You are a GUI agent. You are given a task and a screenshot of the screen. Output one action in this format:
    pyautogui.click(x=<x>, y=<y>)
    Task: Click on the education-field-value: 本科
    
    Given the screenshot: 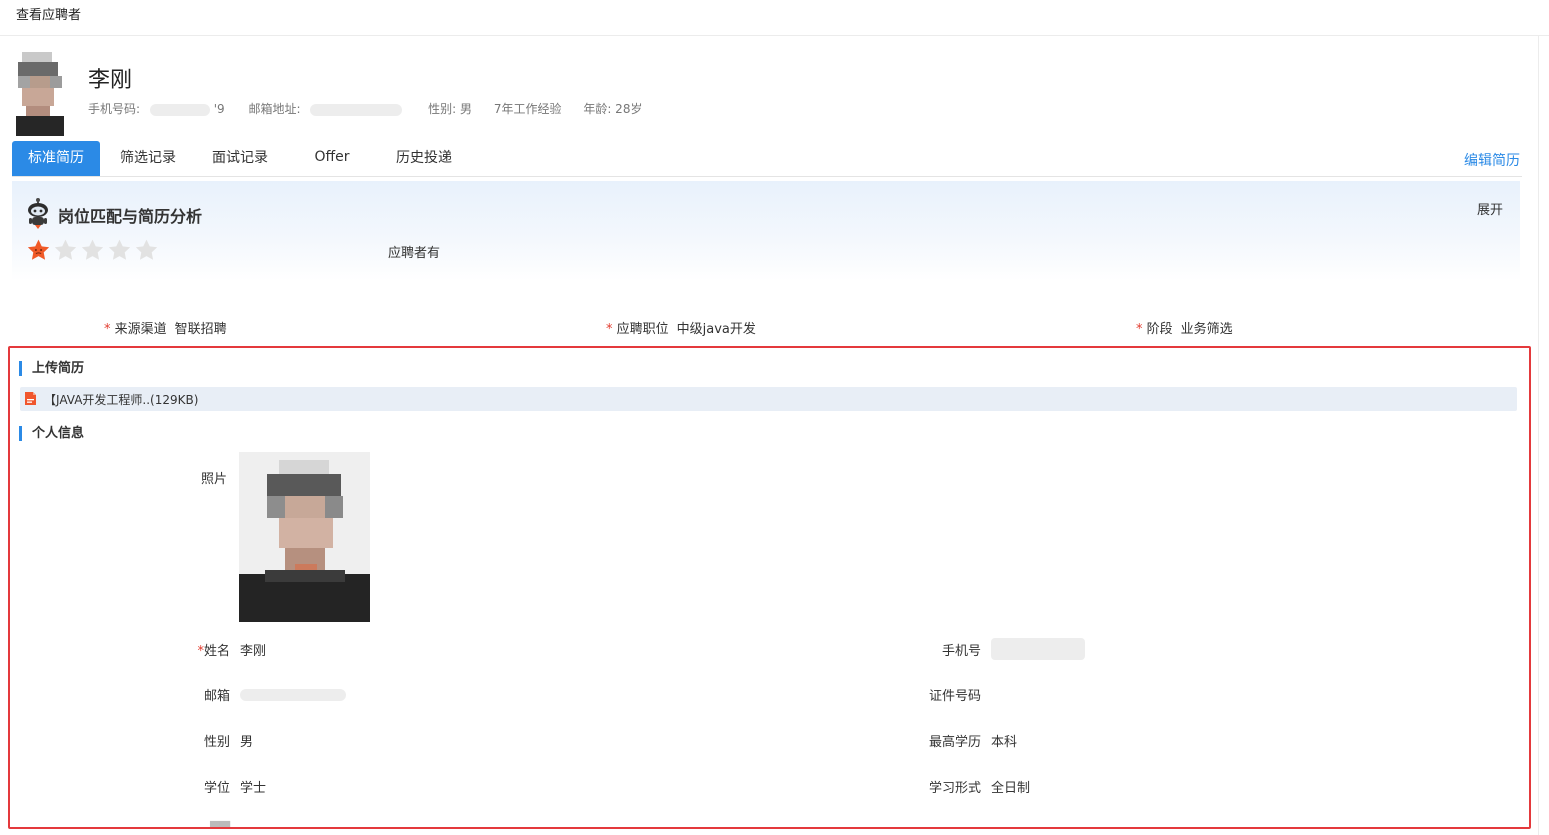 What is the action you would take?
    pyautogui.click(x=1004, y=742)
    